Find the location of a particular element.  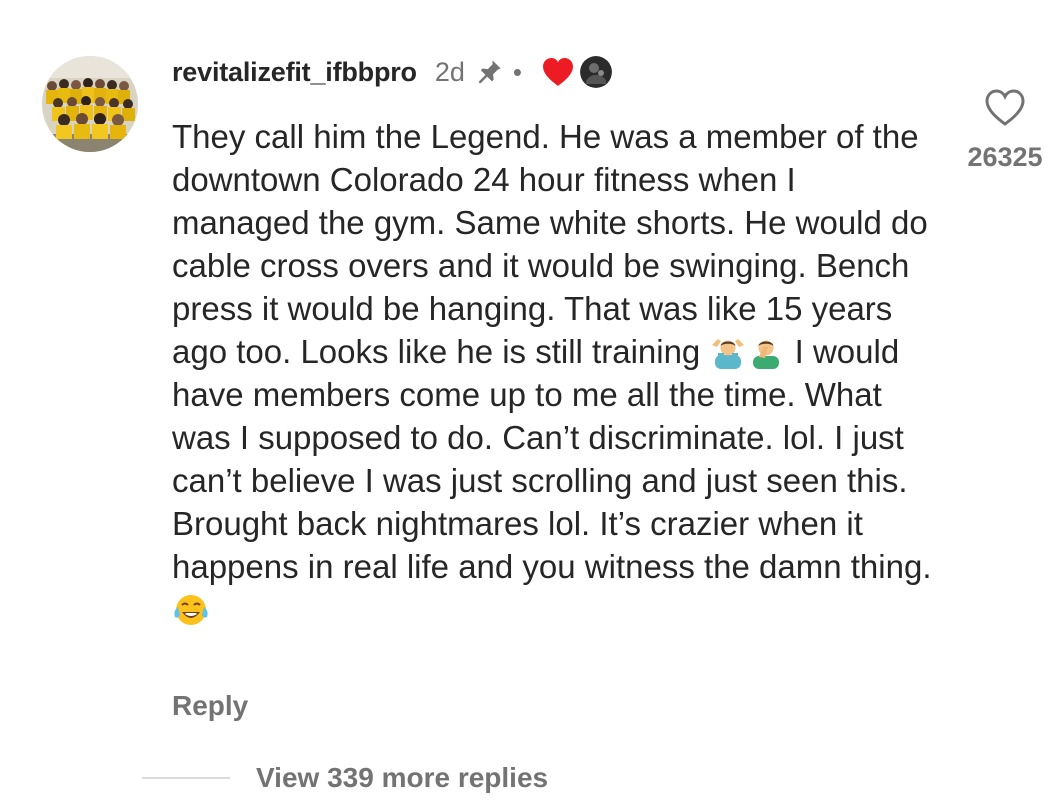

heart-outline-icon is located at coordinates (1005, 108).